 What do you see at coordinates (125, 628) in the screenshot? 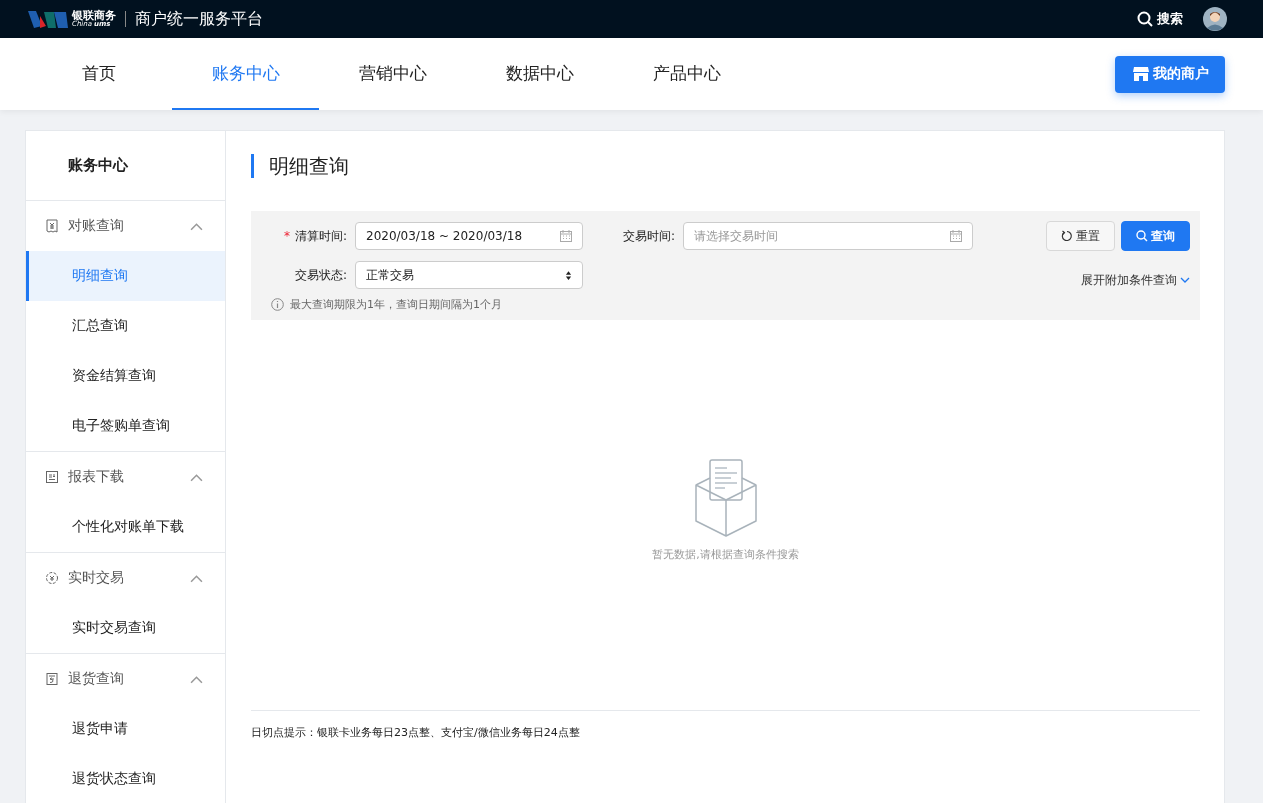
I see `sidebar-item: 实时交易查询` at bounding box center [125, 628].